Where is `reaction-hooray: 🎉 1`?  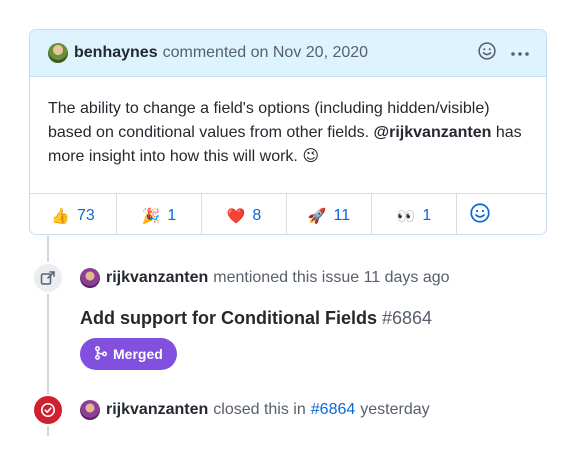
reaction-hooray: 🎉 1 is located at coordinates (159, 214).